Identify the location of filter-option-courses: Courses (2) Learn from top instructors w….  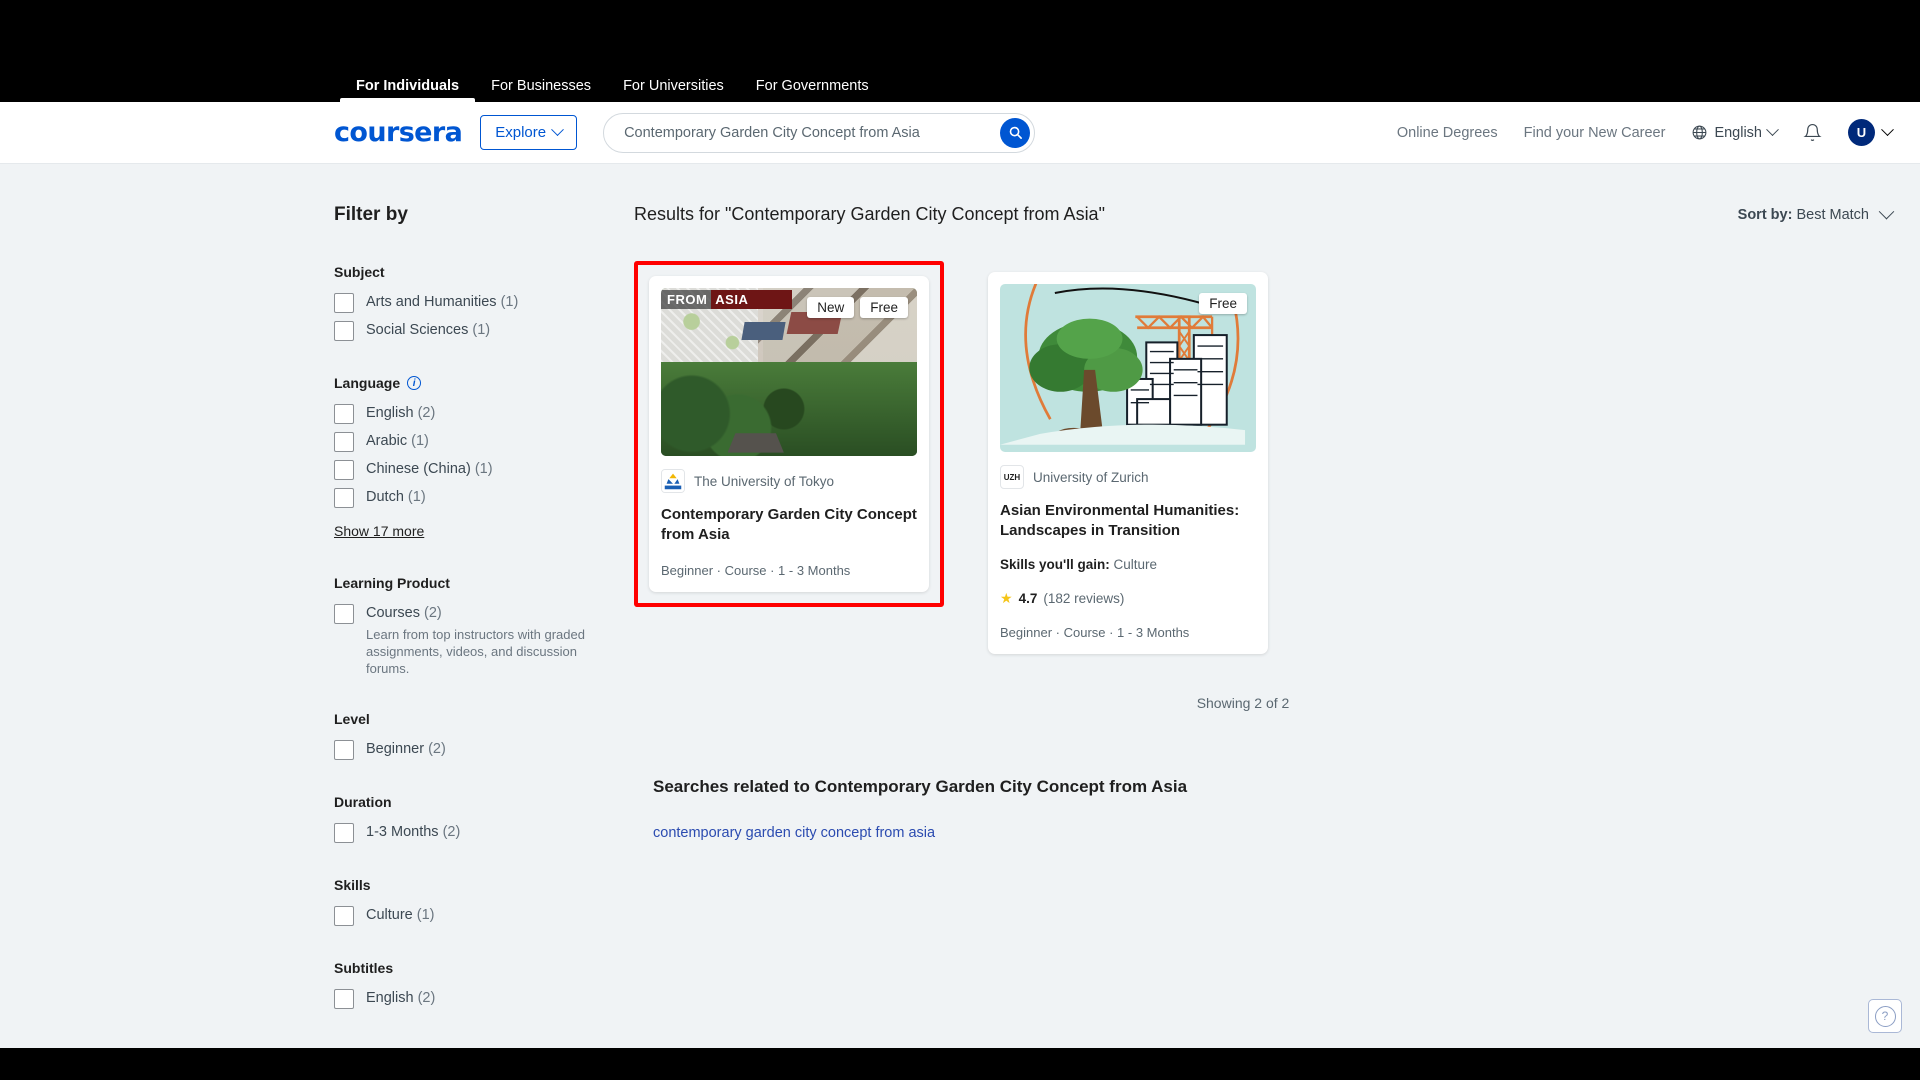
(469, 640).